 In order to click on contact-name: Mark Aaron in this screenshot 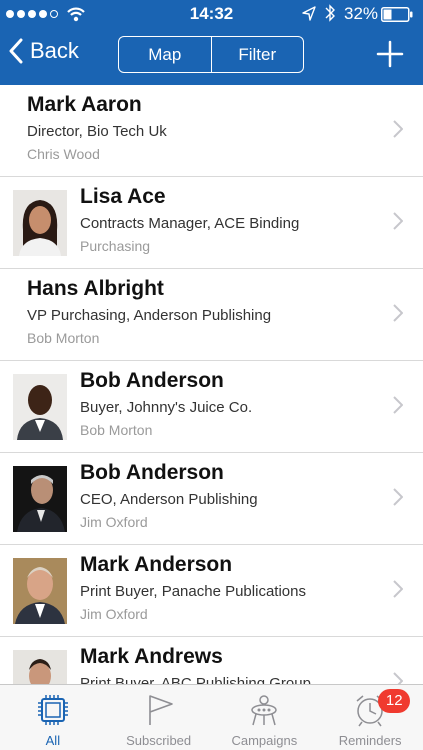, I will do `click(84, 104)`.